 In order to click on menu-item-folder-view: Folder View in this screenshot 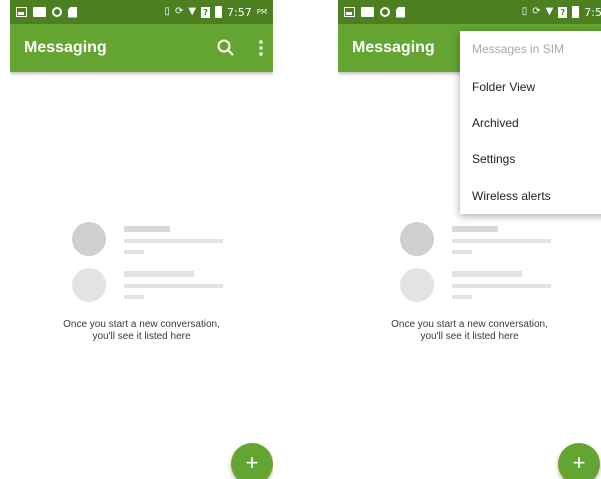, I will do `click(503, 87)`.